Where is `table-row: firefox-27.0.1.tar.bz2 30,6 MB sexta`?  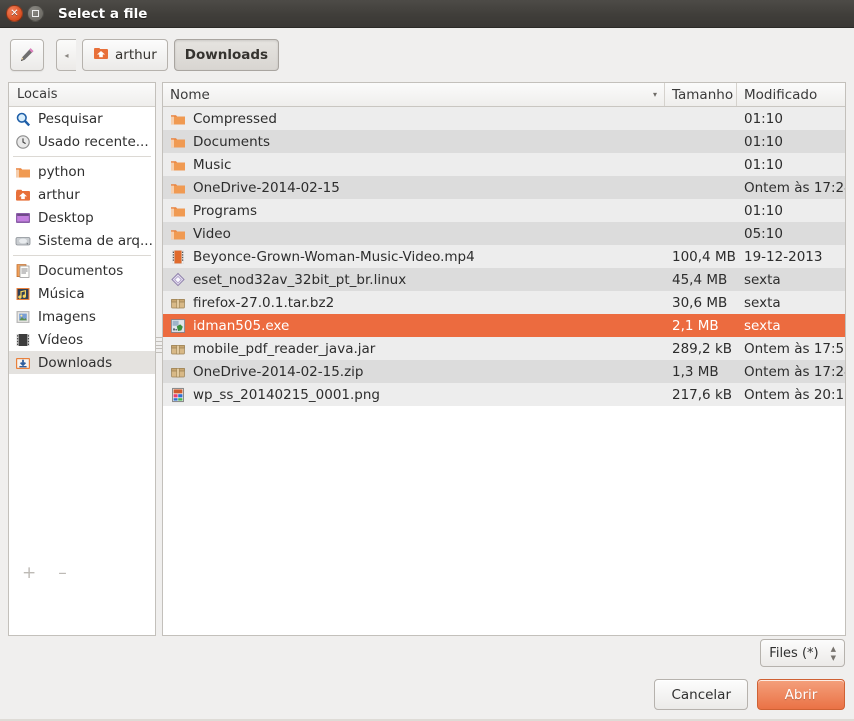 table-row: firefox-27.0.1.tar.bz2 30,6 MB sexta is located at coordinates (504, 302).